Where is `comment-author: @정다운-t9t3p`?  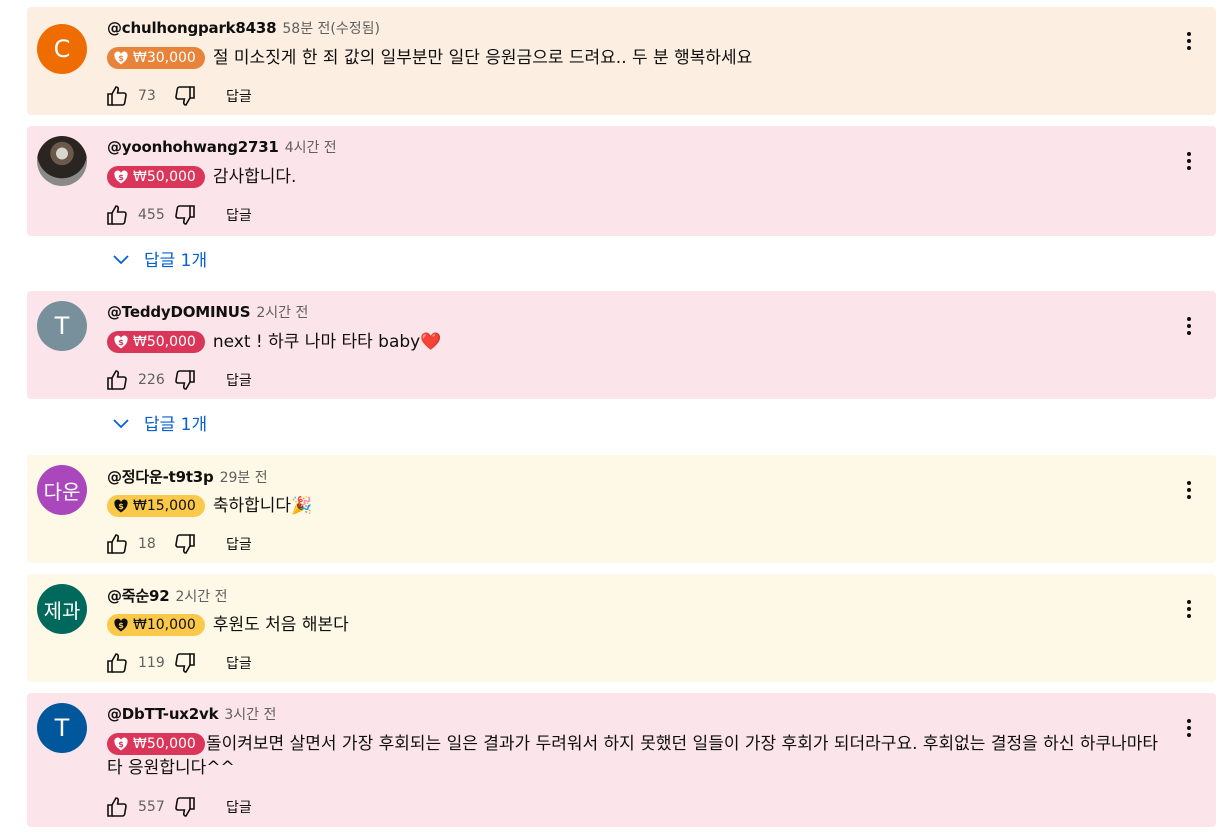
comment-author: @정다운-t9t3p is located at coordinates (160, 476).